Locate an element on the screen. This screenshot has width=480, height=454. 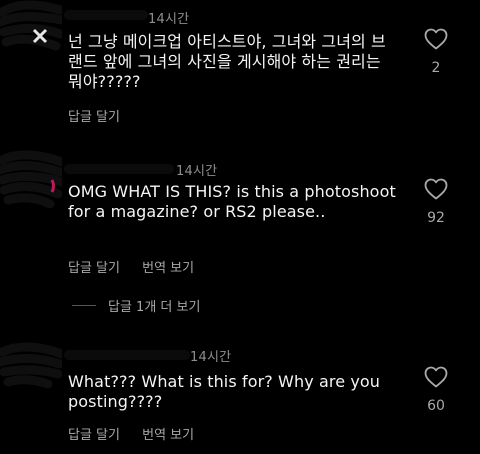
like-column: 92 is located at coordinates (436, 202).